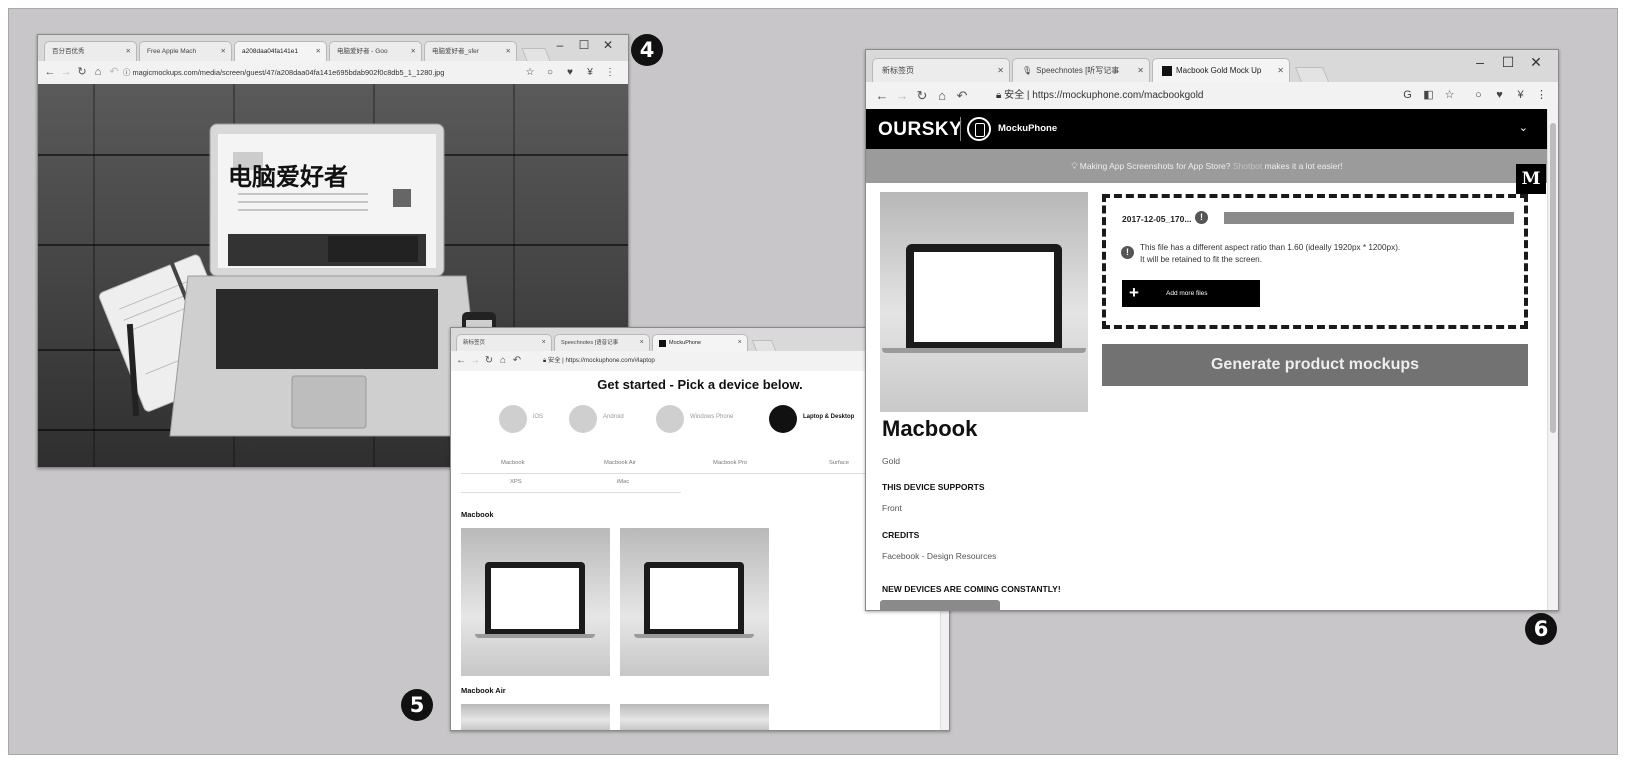 This screenshot has height=763, width=1626. Describe the element at coordinates (1407, 95) in the screenshot. I see `google-icon: G` at that location.